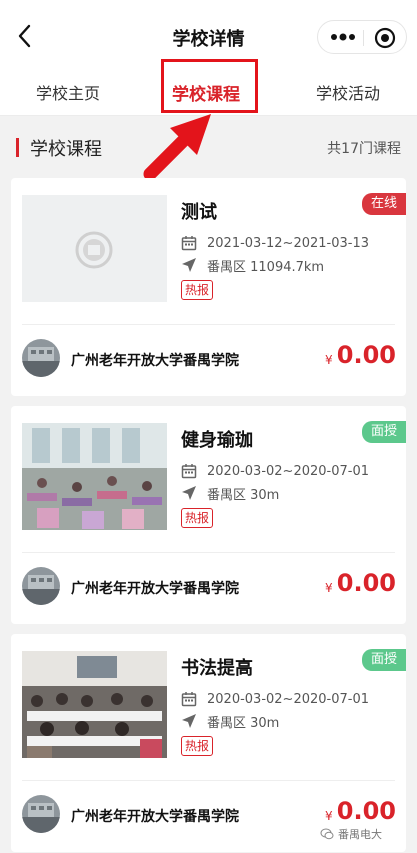 The height and width of the screenshot is (853, 417). Describe the element at coordinates (208, 147) in the screenshot. I see `section-header: 学校课程 共17门课程` at that location.